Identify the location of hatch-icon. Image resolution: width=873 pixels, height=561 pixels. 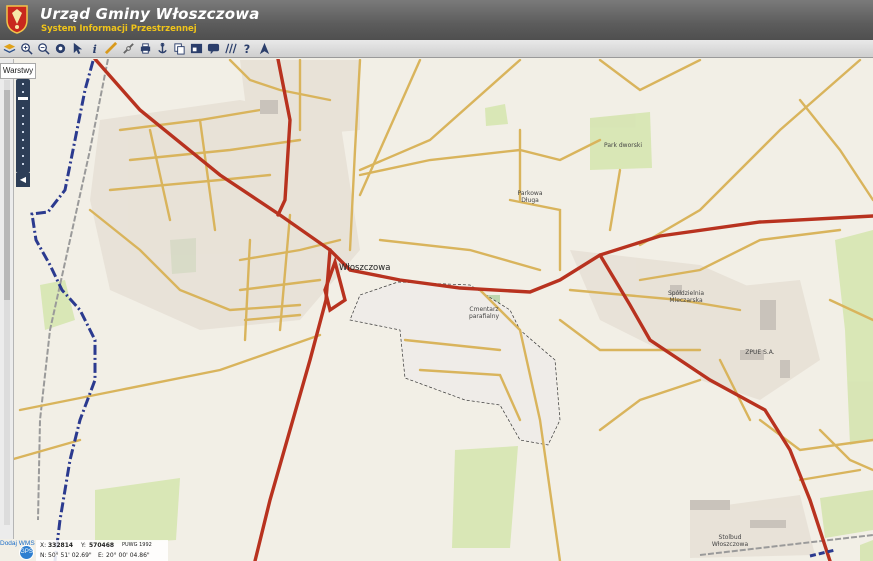
(230, 49).